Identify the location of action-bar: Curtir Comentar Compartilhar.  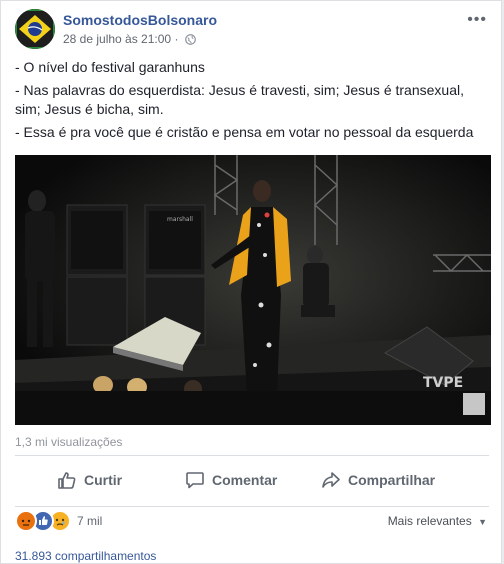
(252, 481).